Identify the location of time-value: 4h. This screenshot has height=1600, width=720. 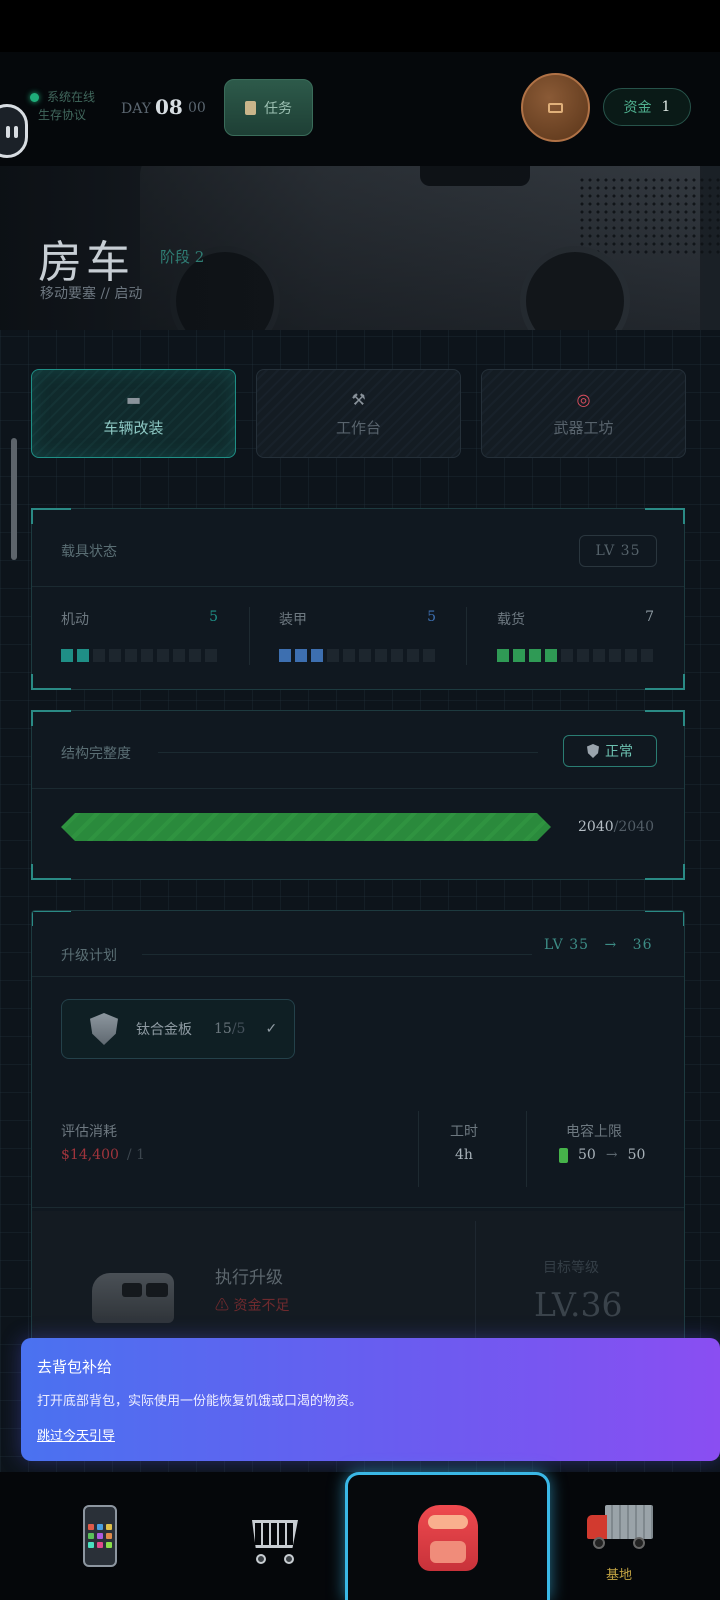
(464, 1155).